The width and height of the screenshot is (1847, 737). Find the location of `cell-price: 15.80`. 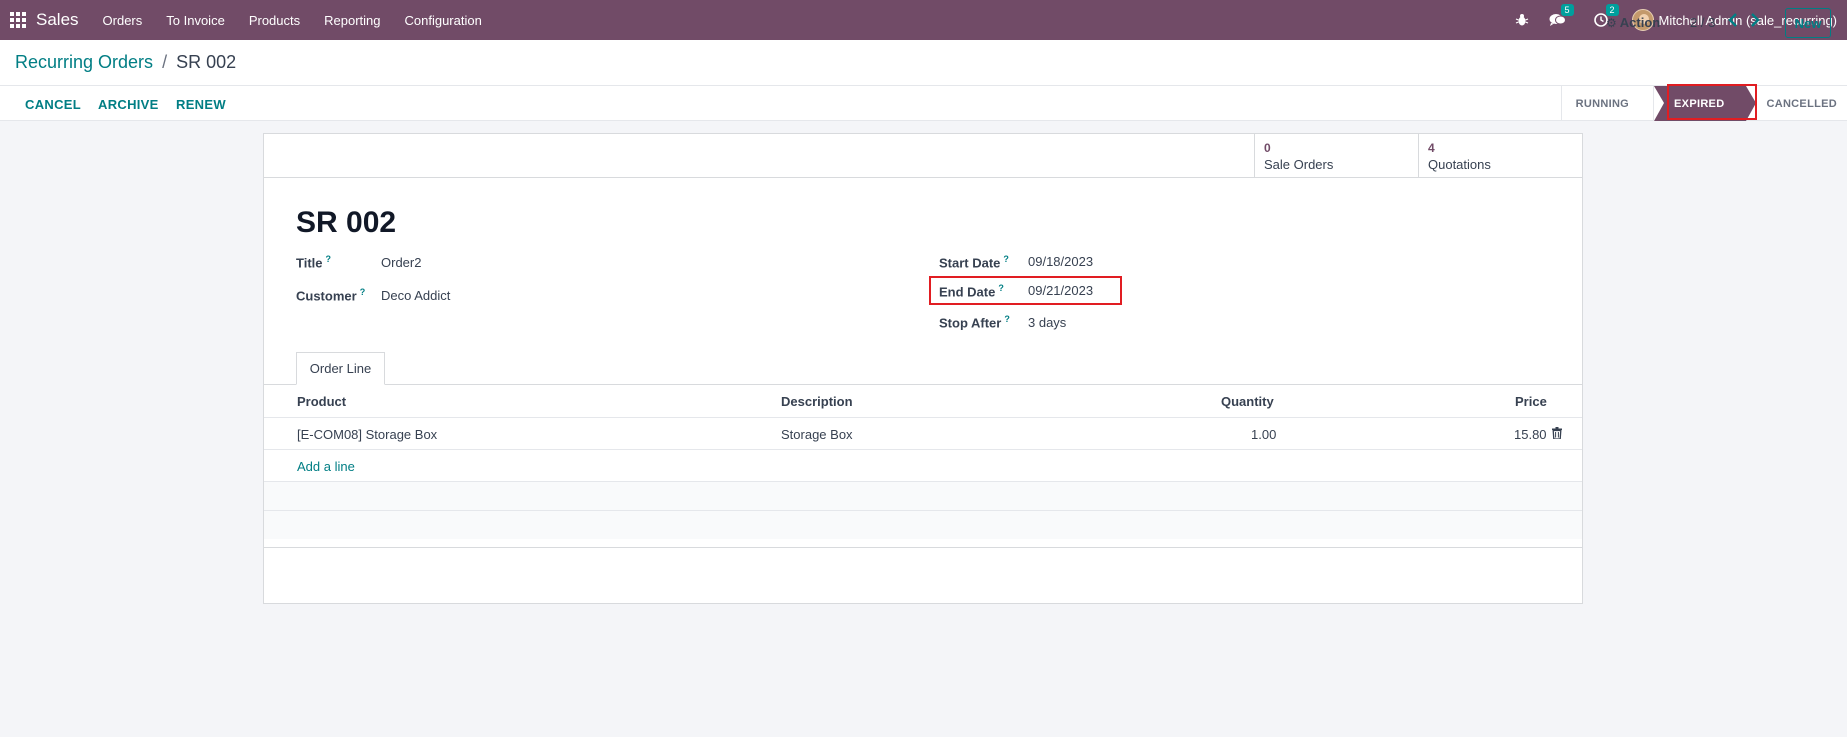

cell-price: 15.80 is located at coordinates (1530, 434).